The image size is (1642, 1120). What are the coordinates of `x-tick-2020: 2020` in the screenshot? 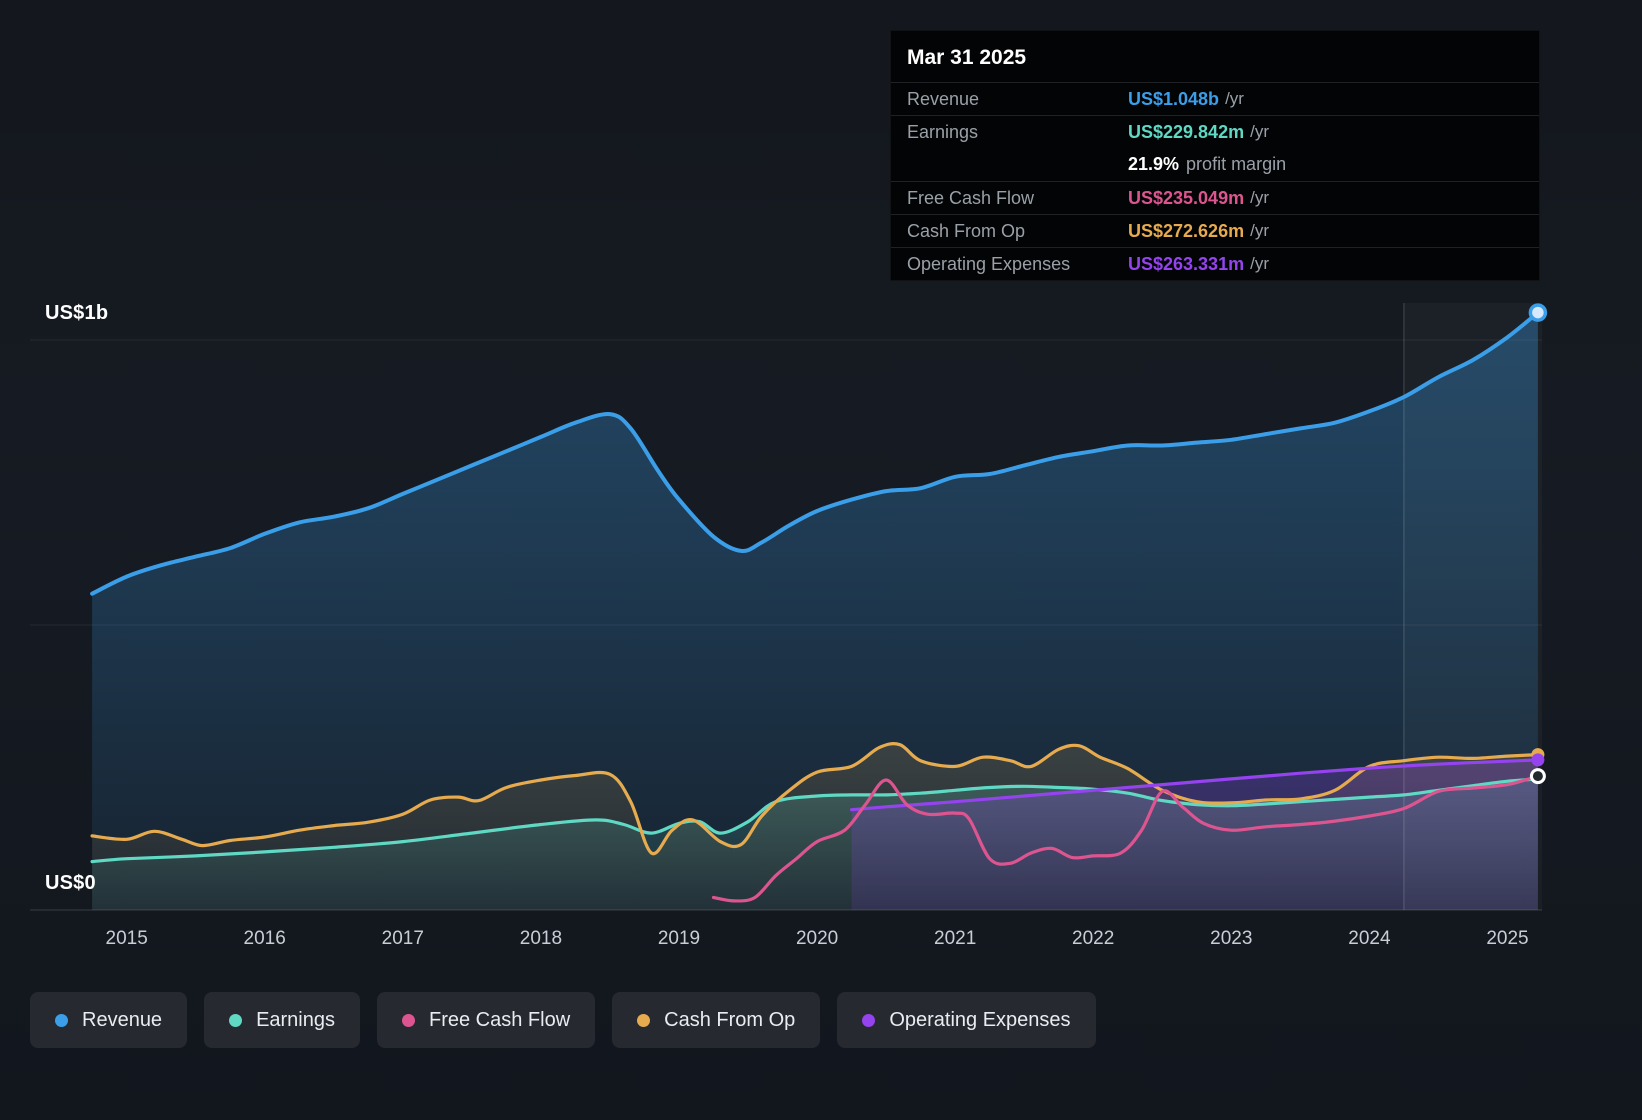 It's located at (817, 938).